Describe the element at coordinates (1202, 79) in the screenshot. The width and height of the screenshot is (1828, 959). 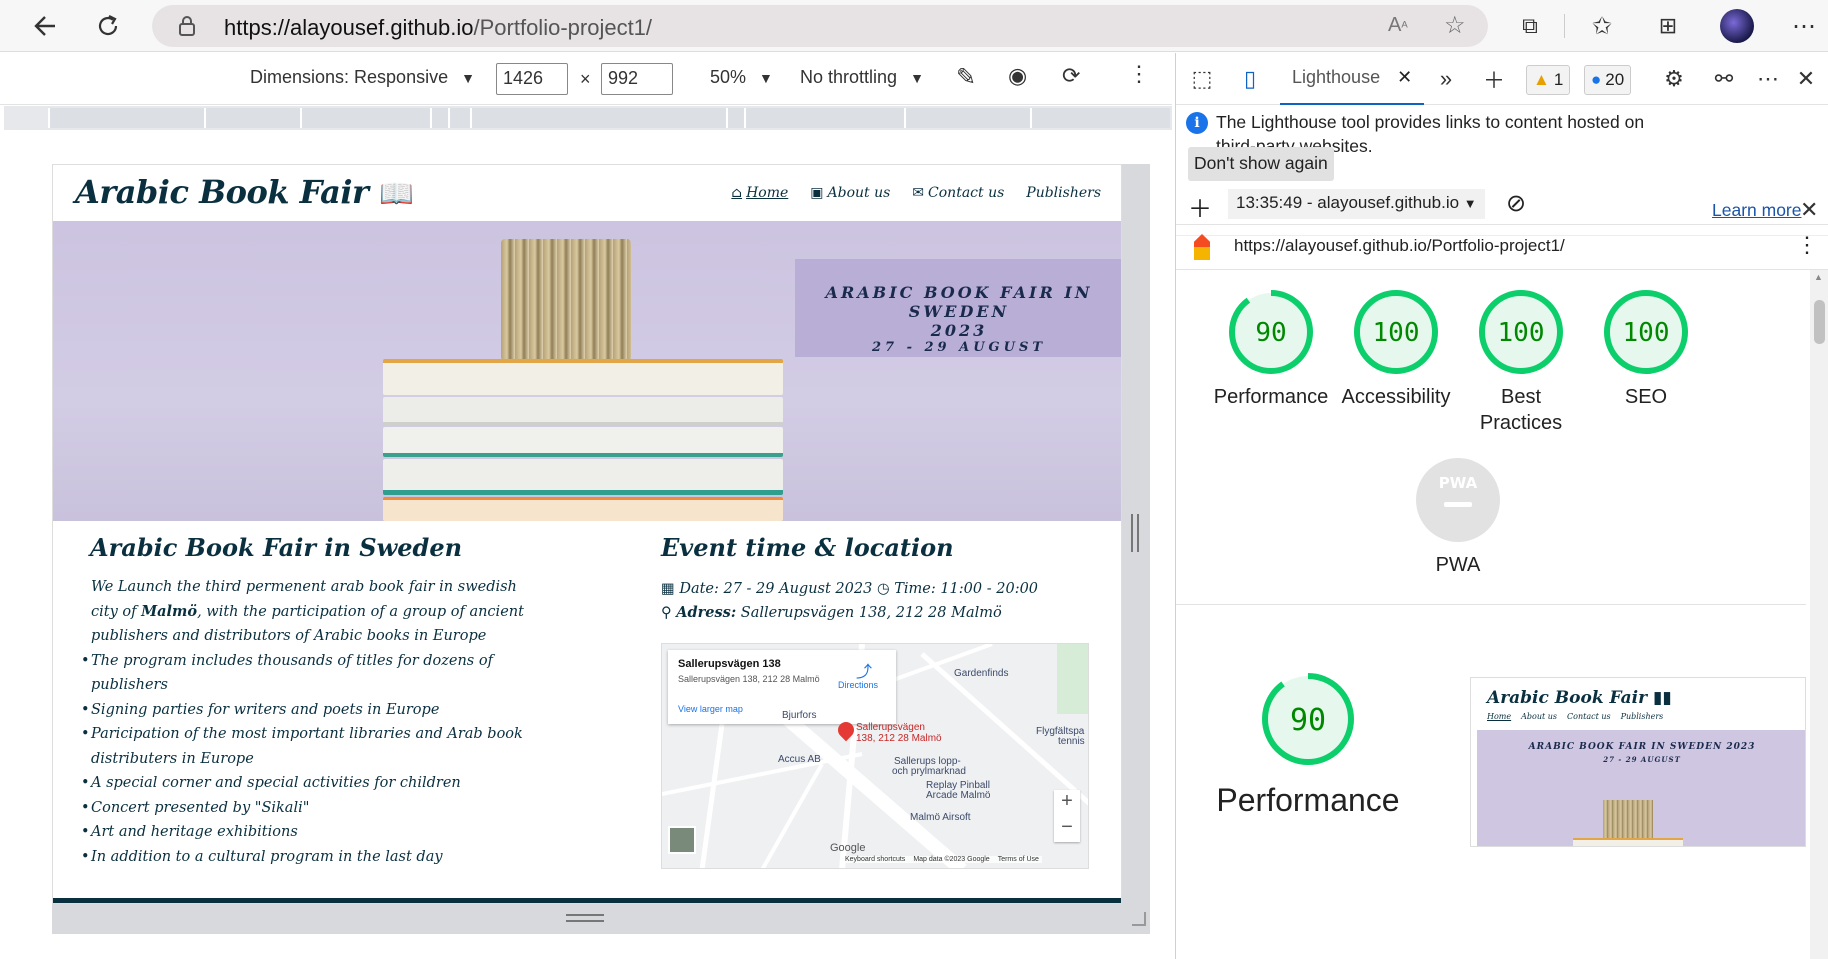
I see `inspect-icon: ⬚` at that location.